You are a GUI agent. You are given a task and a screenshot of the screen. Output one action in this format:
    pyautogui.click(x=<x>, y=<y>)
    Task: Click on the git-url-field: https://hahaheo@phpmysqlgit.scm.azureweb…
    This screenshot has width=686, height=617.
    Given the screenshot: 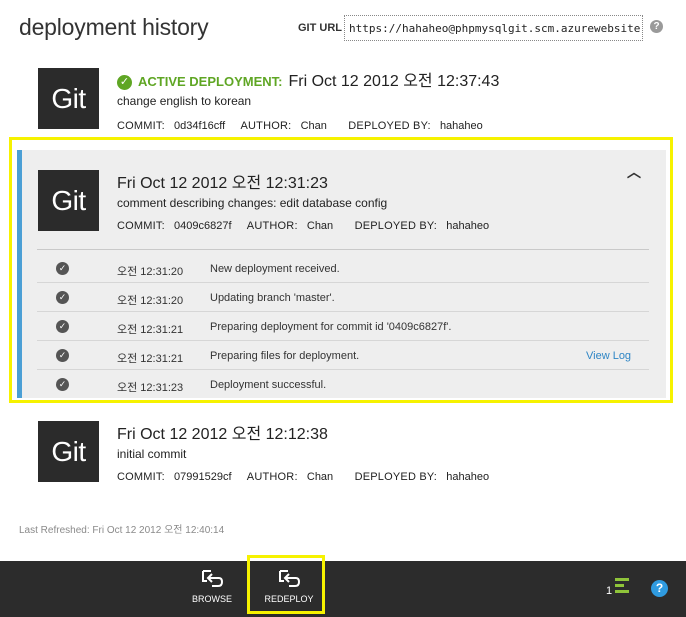 What is the action you would take?
    pyautogui.click(x=493, y=28)
    